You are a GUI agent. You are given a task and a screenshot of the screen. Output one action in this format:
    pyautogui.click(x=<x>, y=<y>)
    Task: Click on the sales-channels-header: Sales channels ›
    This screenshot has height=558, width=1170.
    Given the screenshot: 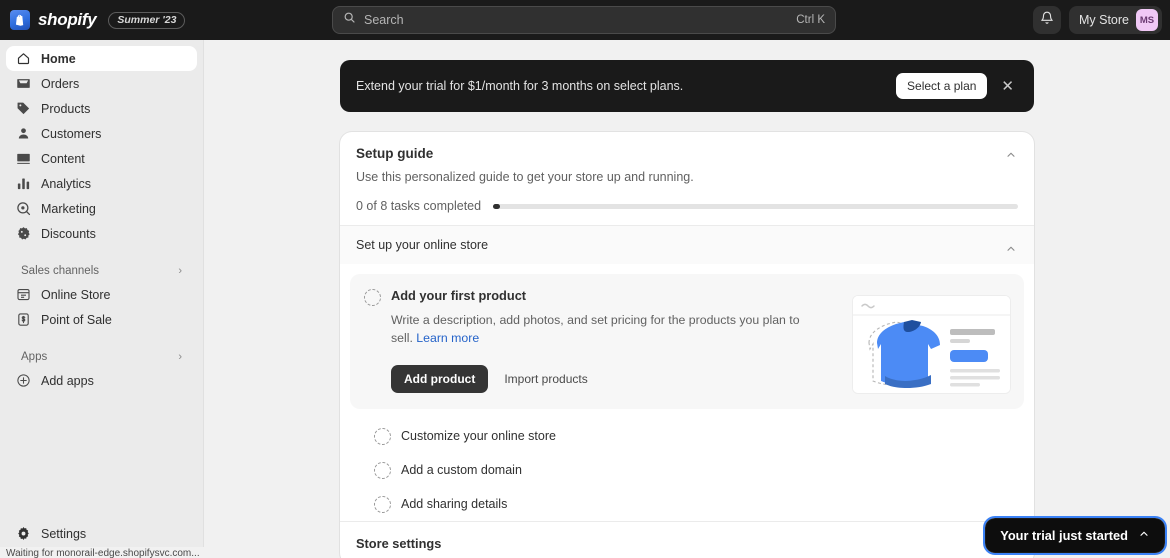 What is the action you would take?
    pyautogui.click(x=101, y=271)
    